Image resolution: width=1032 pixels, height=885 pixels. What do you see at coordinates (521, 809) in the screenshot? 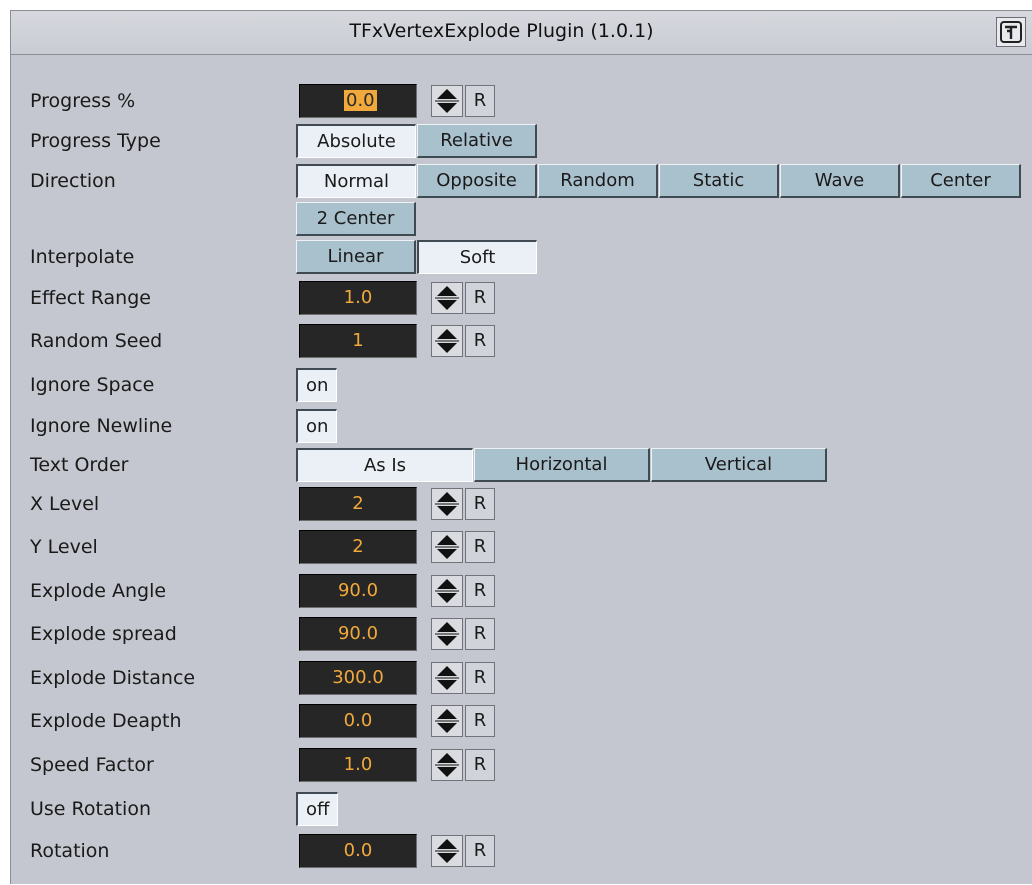
I see `row-use-rotation: Use Rotation off` at bounding box center [521, 809].